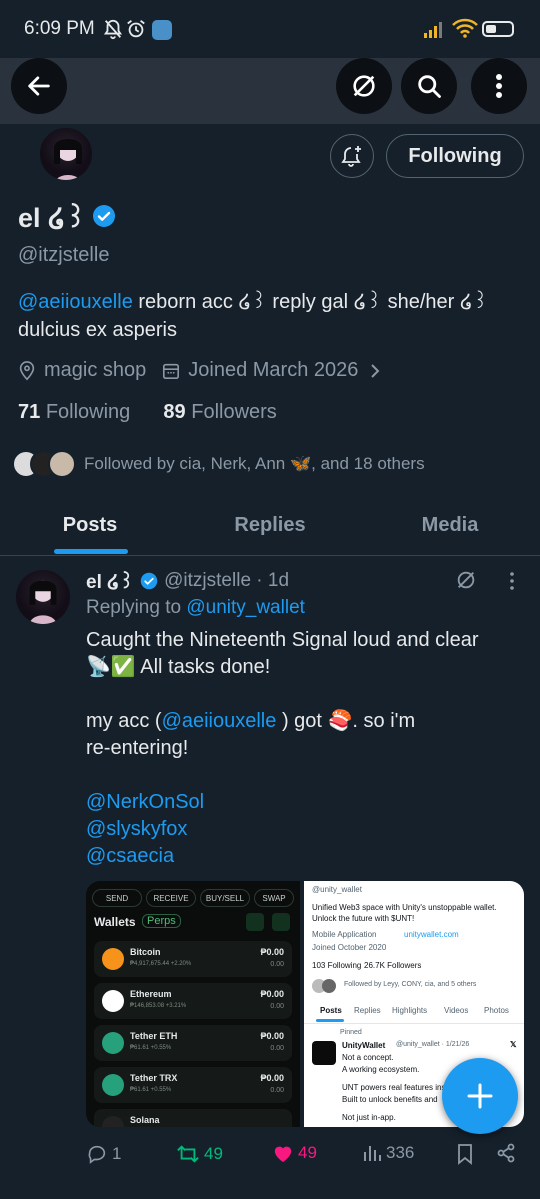  What do you see at coordinates (162, 30) in the screenshot?
I see `app-notification-icon` at bounding box center [162, 30].